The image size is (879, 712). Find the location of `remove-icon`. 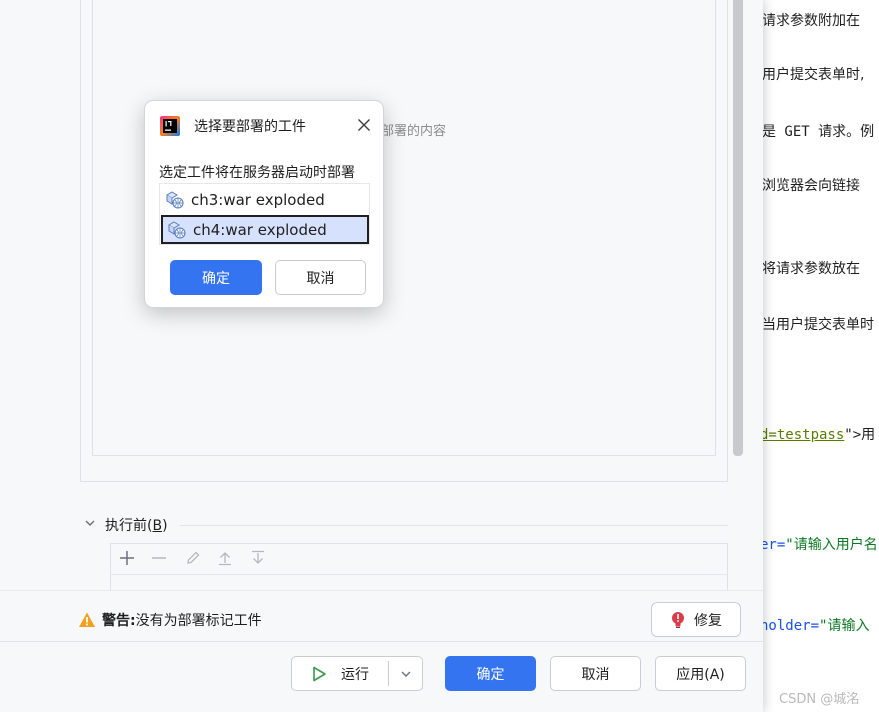

remove-icon is located at coordinates (159, 558).